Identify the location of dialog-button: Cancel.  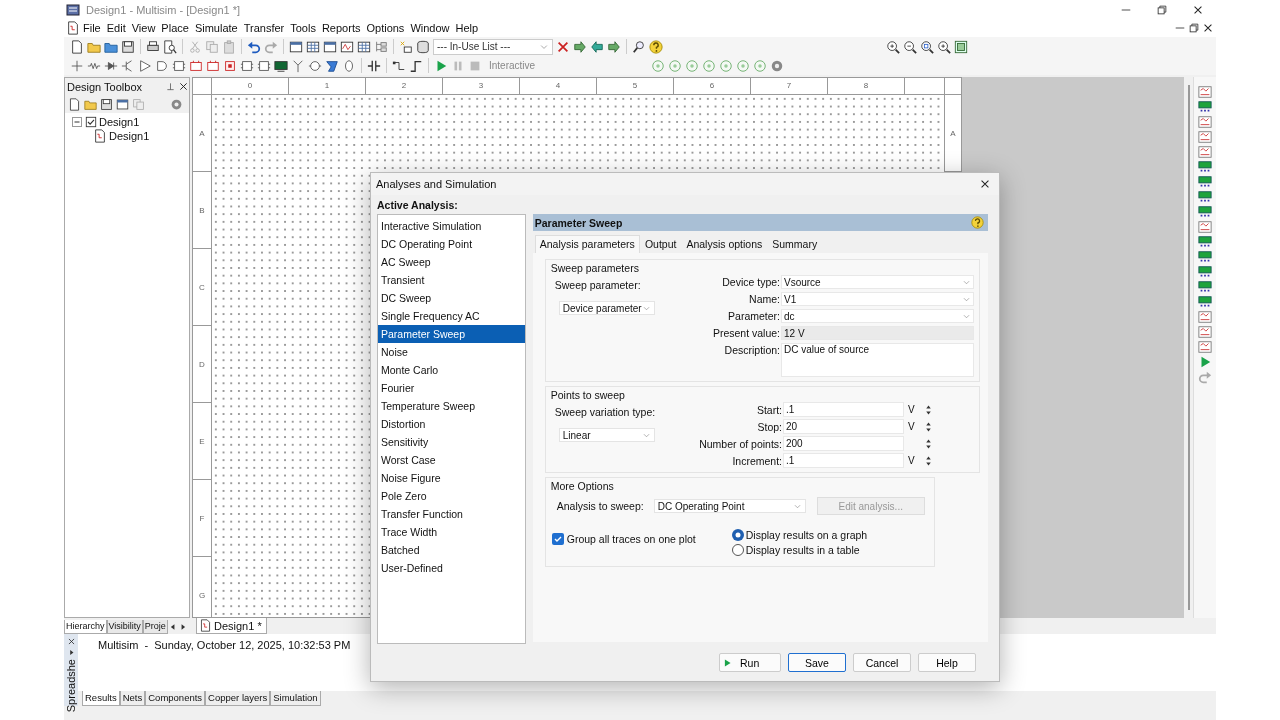
(882, 662).